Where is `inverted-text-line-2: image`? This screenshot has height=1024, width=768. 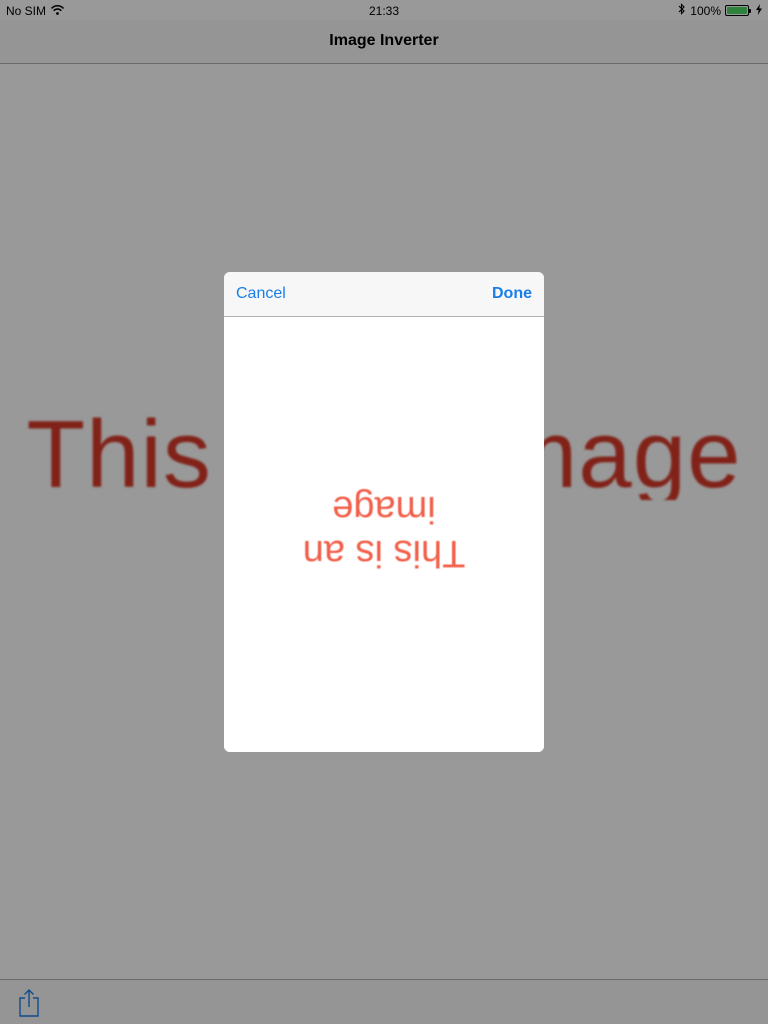 inverted-text-line-2: image is located at coordinates (384, 509).